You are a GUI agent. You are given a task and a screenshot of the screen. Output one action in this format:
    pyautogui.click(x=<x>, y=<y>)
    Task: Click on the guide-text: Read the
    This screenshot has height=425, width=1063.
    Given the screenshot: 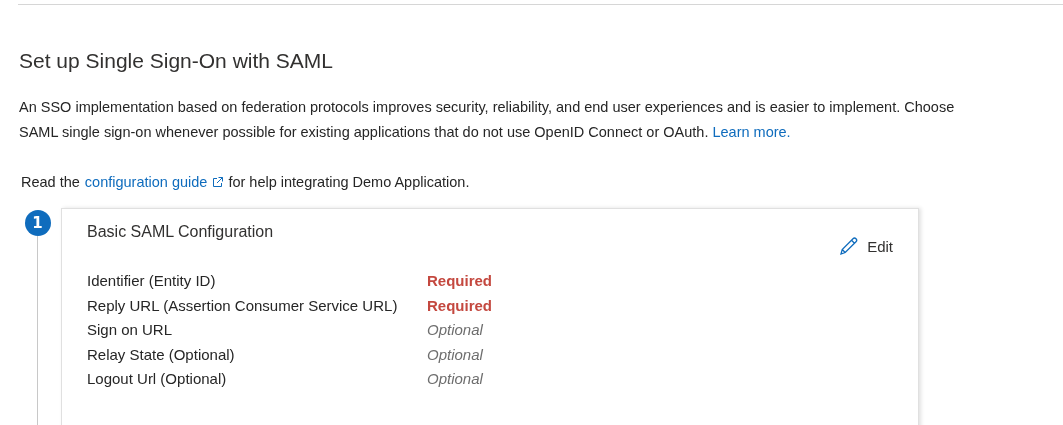 What is the action you would take?
    pyautogui.click(x=50, y=182)
    